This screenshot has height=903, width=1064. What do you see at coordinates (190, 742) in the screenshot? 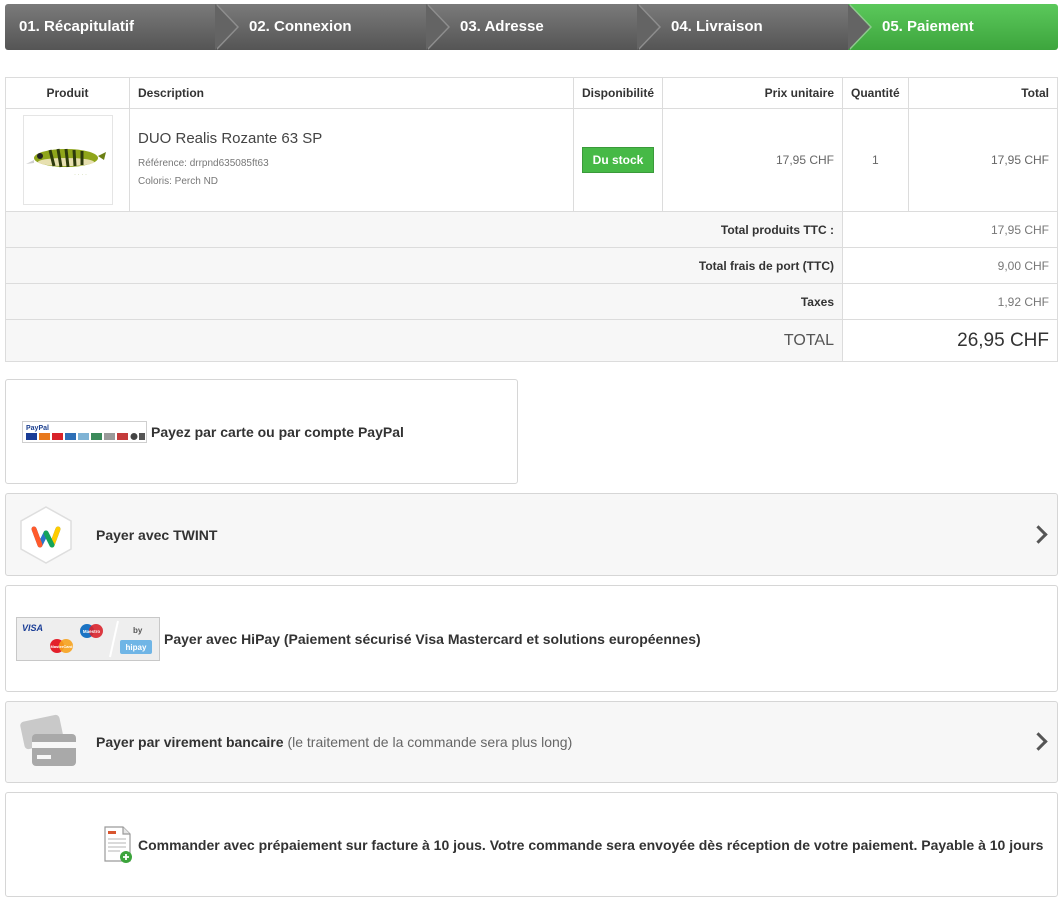
I see `payment-label: Payer par virement bancaire` at bounding box center [190, 742].